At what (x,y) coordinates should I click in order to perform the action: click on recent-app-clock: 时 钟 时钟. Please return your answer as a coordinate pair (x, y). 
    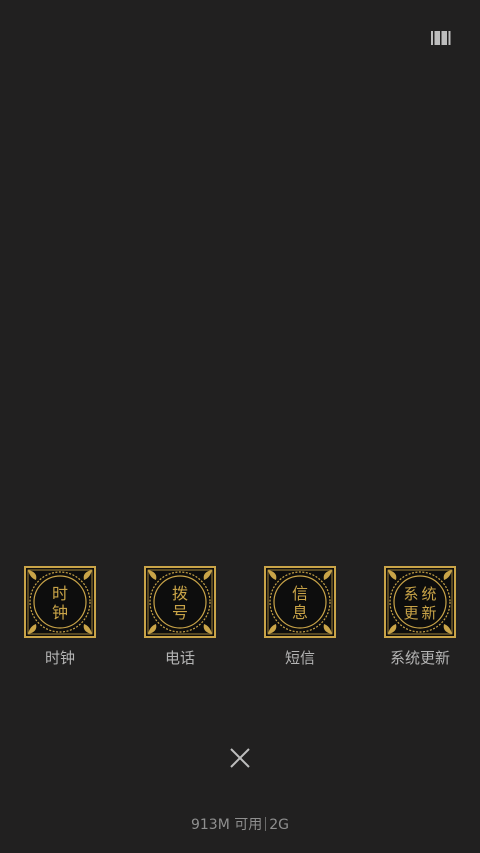
    Looking at the image, I should click on (60, 616).